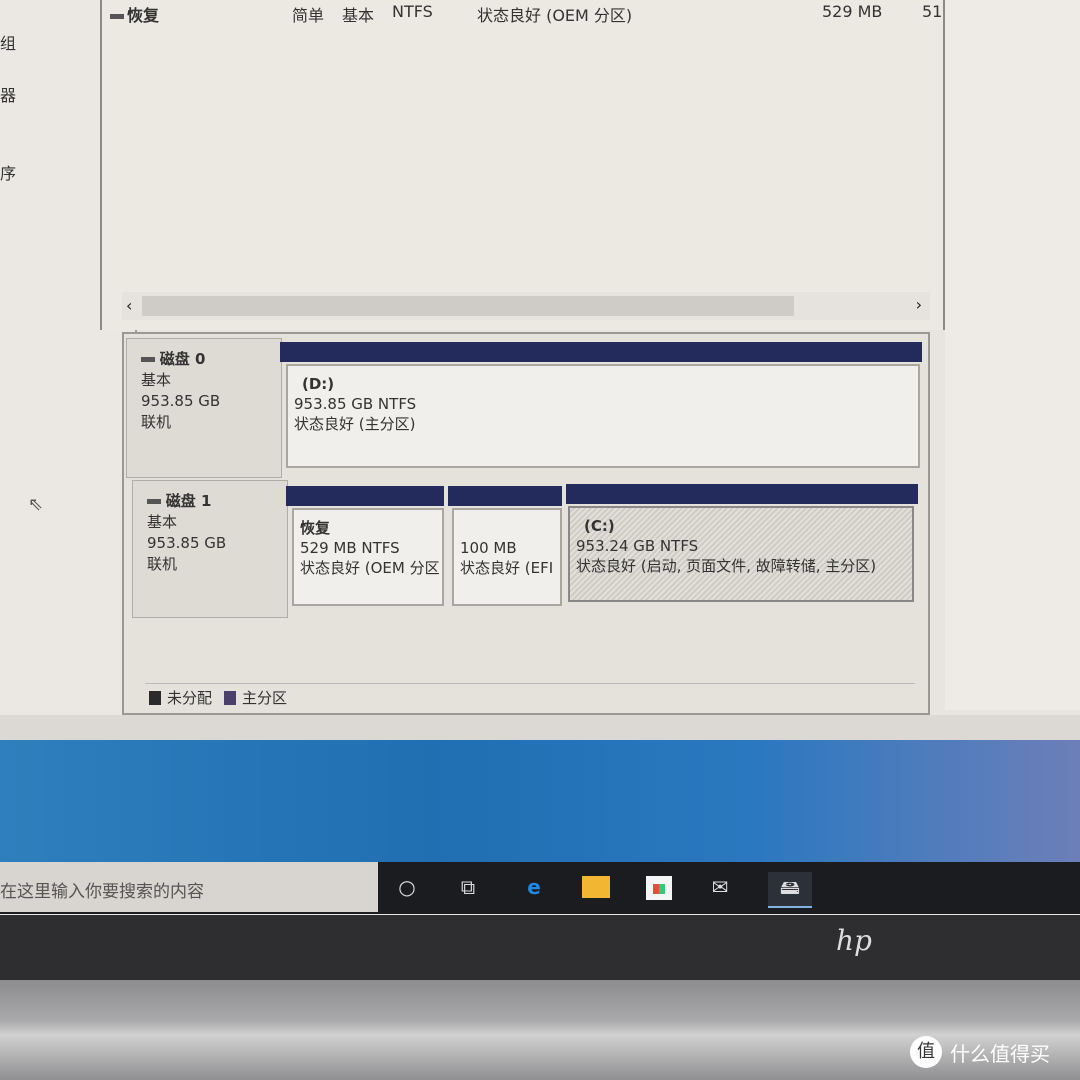 This screenshot has width=1080, height=1080. I want to click on file-explorer-icon, so click(596, 887).